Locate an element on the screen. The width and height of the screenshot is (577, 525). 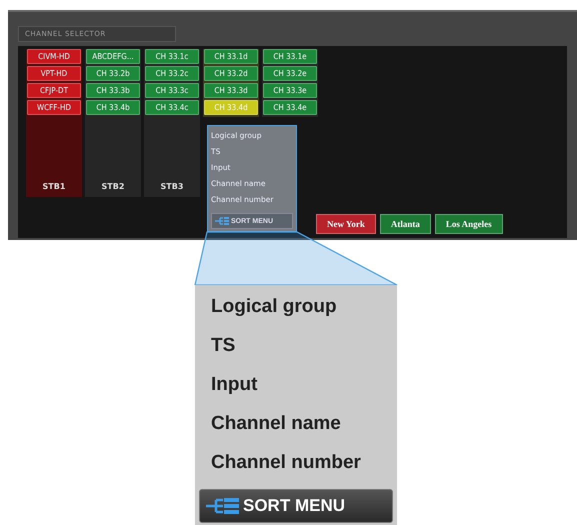
channel-chip: CH 33.4c is located at coordinates (172, 107).